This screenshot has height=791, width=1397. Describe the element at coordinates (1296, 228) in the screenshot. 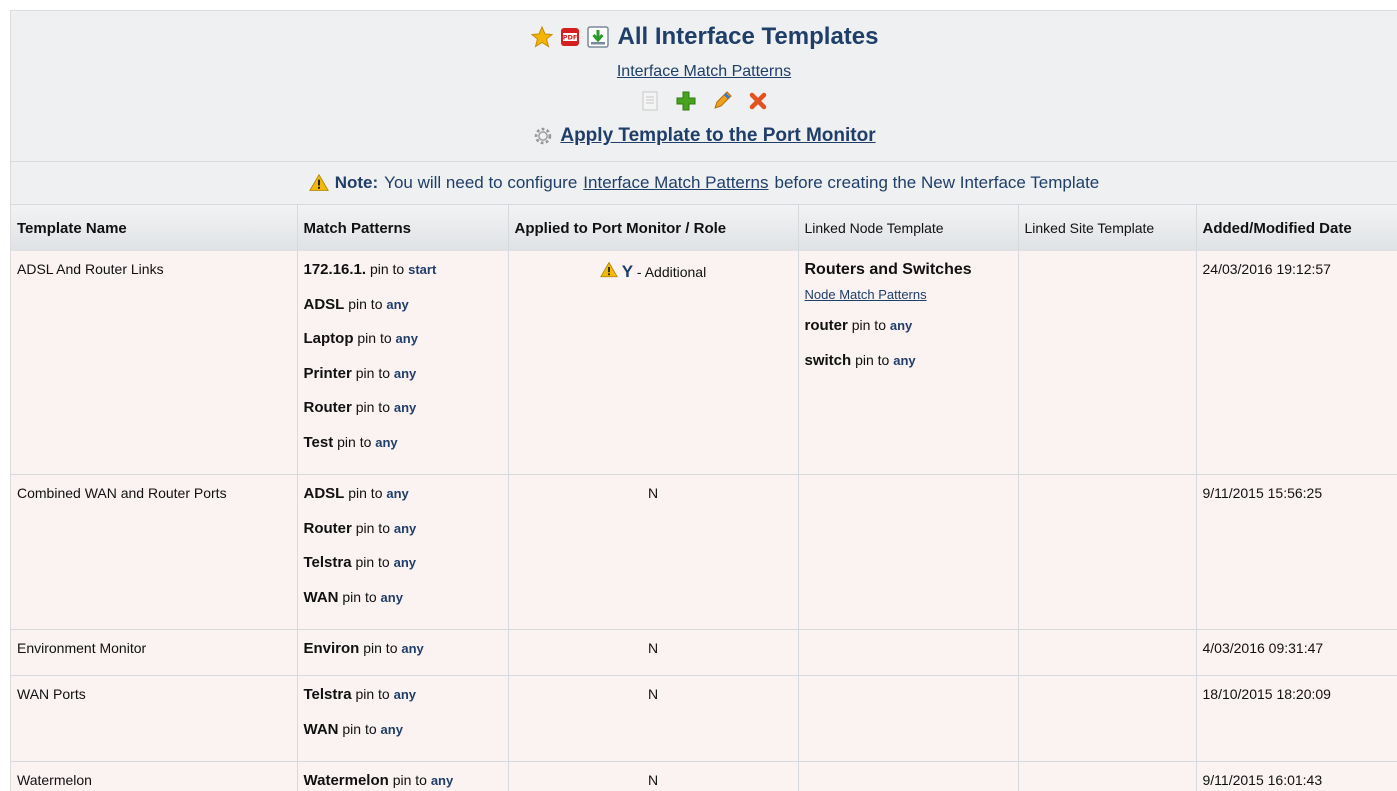

I see `col-date: Added/Modified Date` at that location.